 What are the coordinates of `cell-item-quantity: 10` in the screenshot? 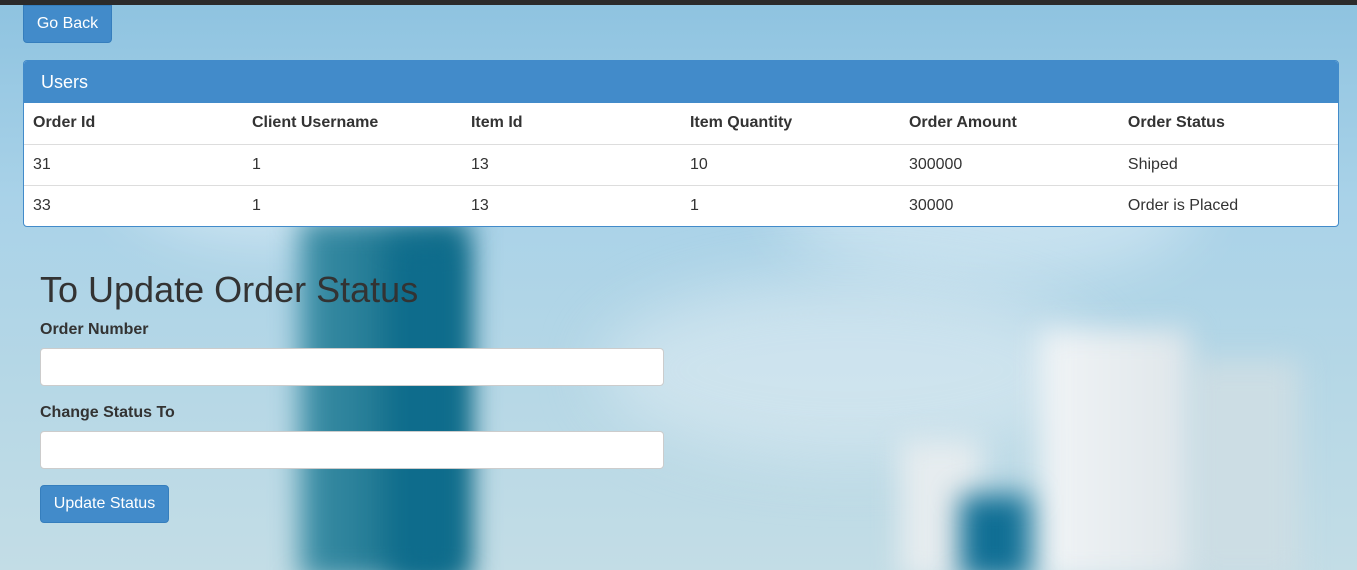 It's located at (790, 164).